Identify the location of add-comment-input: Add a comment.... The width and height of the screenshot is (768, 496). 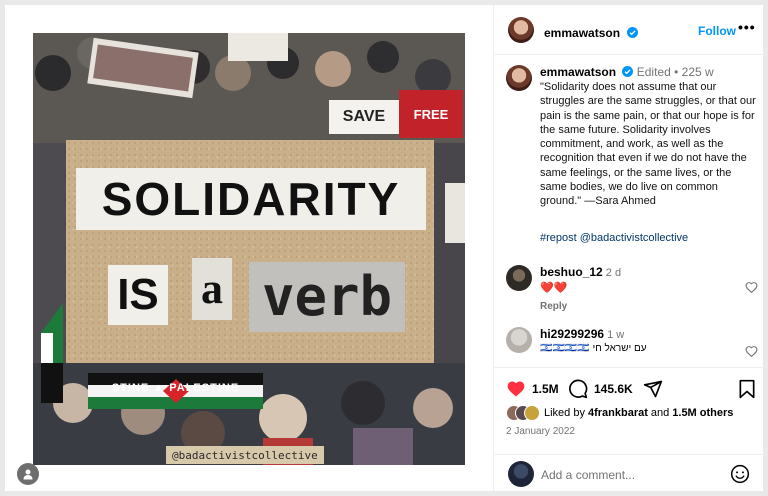
(588, 475).